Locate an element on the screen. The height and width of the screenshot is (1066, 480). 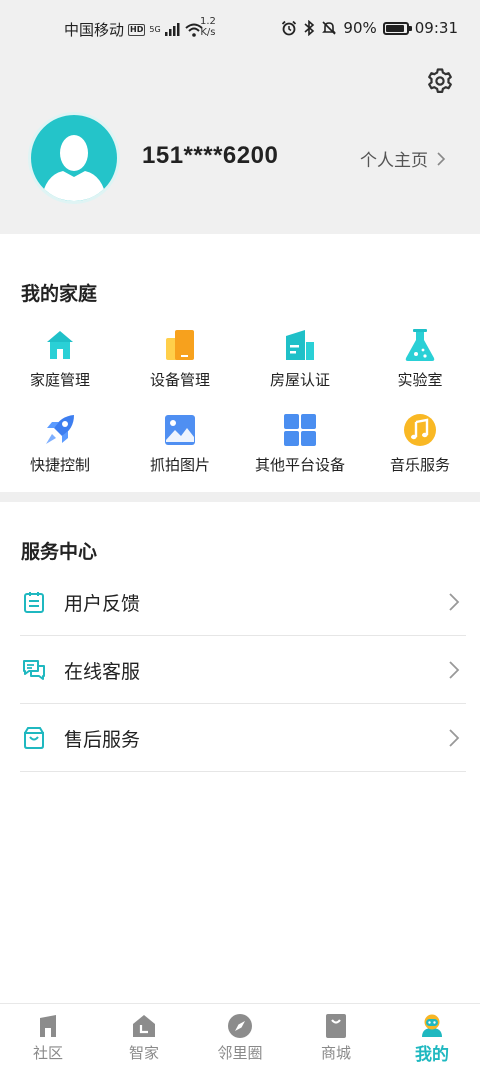
family-item-label: 其他平台设备 is located at coordinates (299, 465).